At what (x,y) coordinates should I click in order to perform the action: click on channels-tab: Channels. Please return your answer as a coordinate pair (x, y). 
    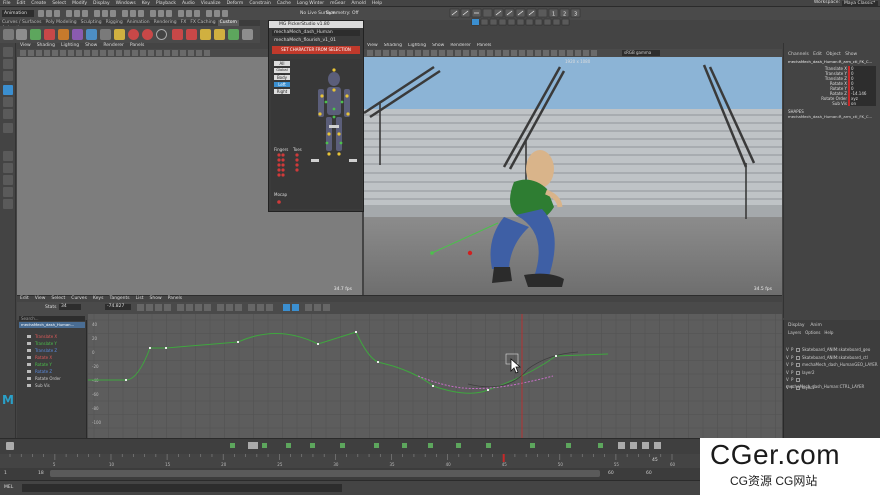
    Looking at the image, I should click on (798, 54).